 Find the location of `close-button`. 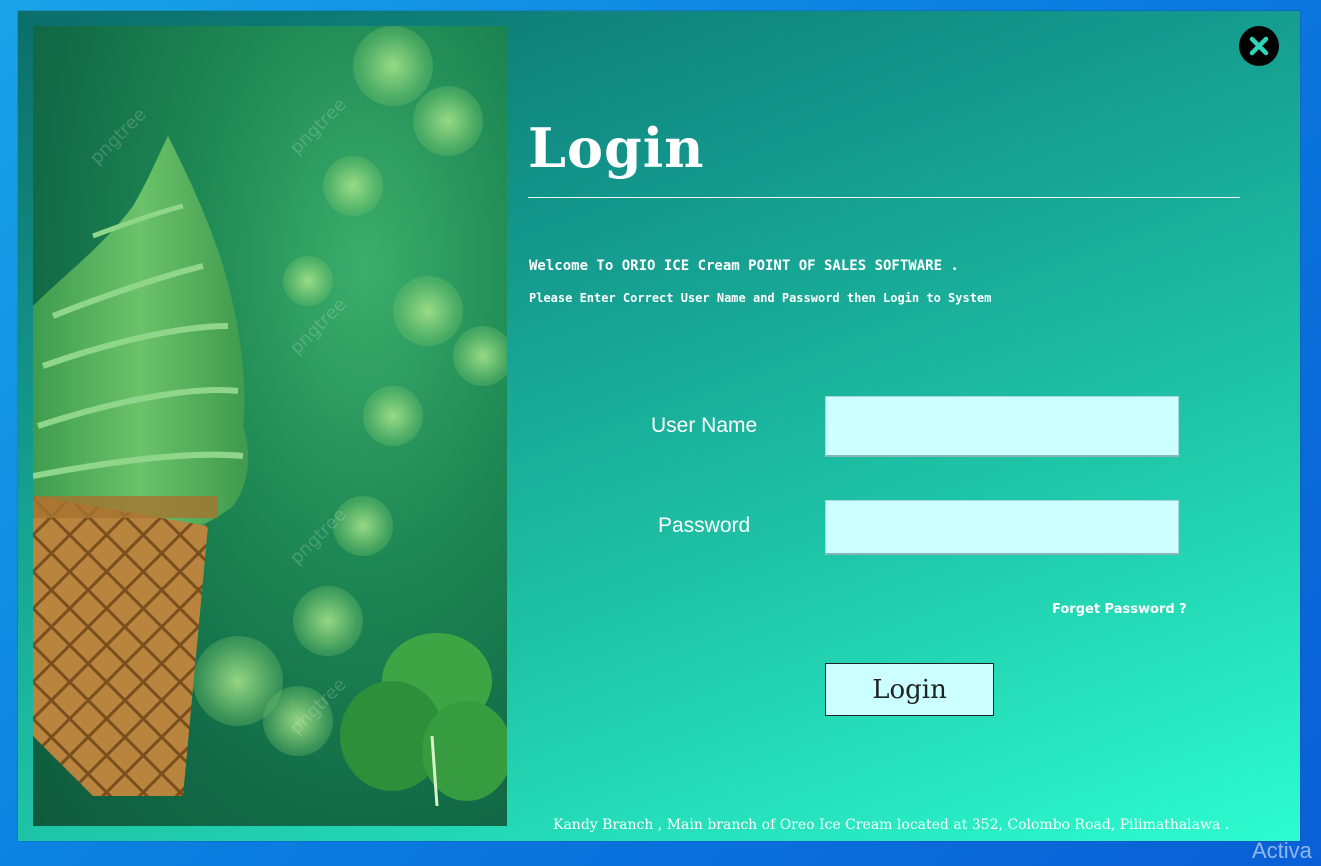

close-button is located at coordinates (1259, 46).